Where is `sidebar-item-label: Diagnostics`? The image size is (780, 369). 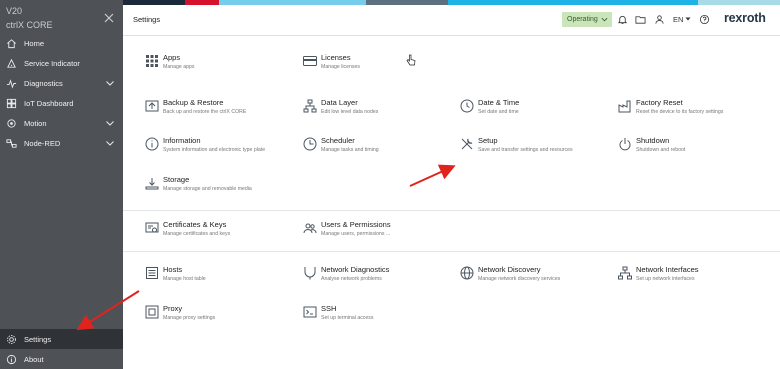 sidebar-item-label: Diagnostics is located at coordinates (43, 83).